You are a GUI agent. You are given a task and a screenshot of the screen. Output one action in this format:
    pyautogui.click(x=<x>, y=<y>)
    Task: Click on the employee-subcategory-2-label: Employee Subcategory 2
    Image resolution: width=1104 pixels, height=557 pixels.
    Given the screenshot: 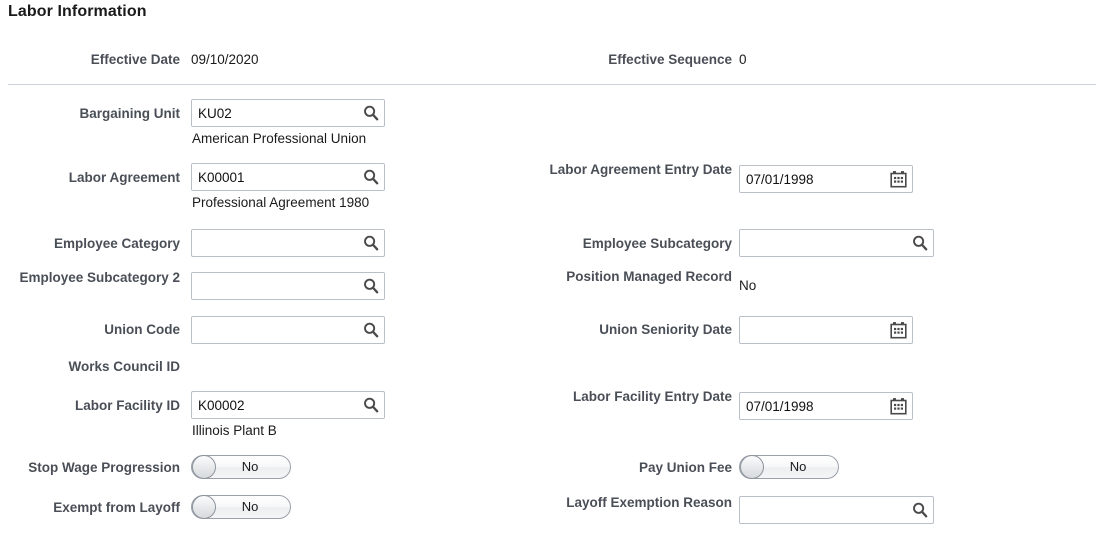 What is the action you would take?
    pyautogui.click(x=99, y=277)
    